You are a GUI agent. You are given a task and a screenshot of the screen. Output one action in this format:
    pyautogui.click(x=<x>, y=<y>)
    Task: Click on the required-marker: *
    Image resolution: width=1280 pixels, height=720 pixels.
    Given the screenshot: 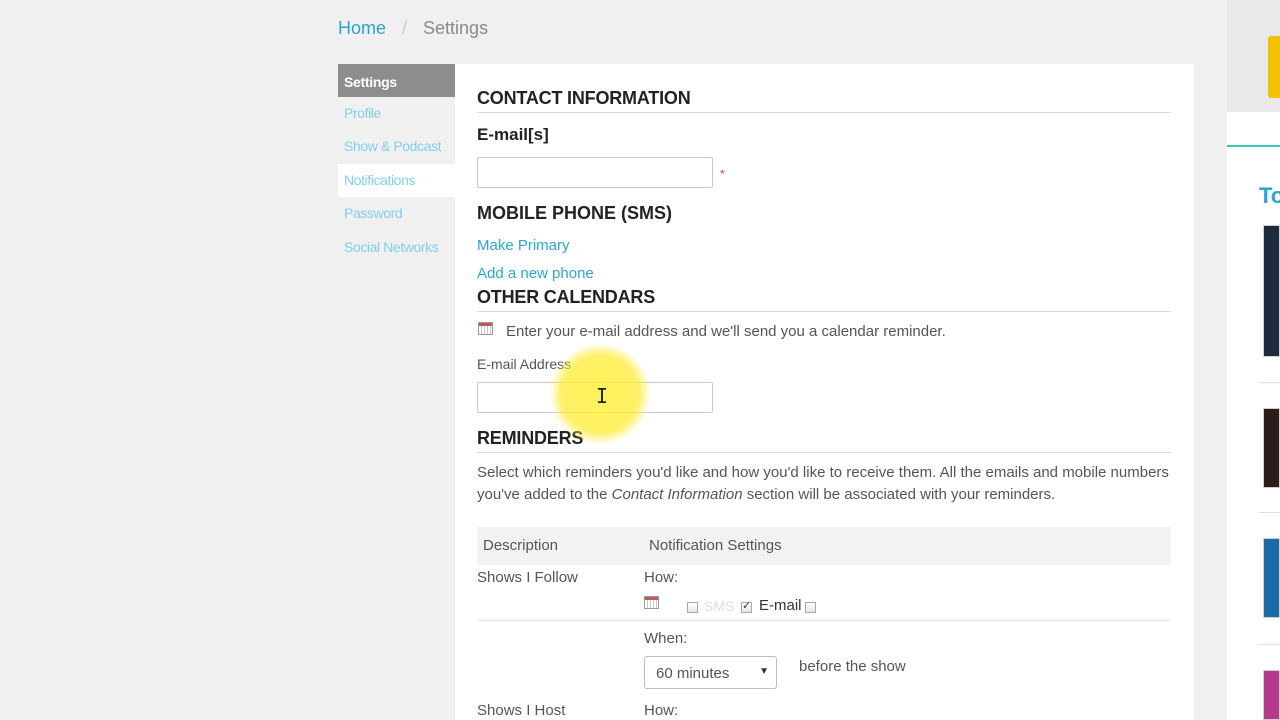 What is the action you would take?
    pyautogui.click(x=722, y=174)
    